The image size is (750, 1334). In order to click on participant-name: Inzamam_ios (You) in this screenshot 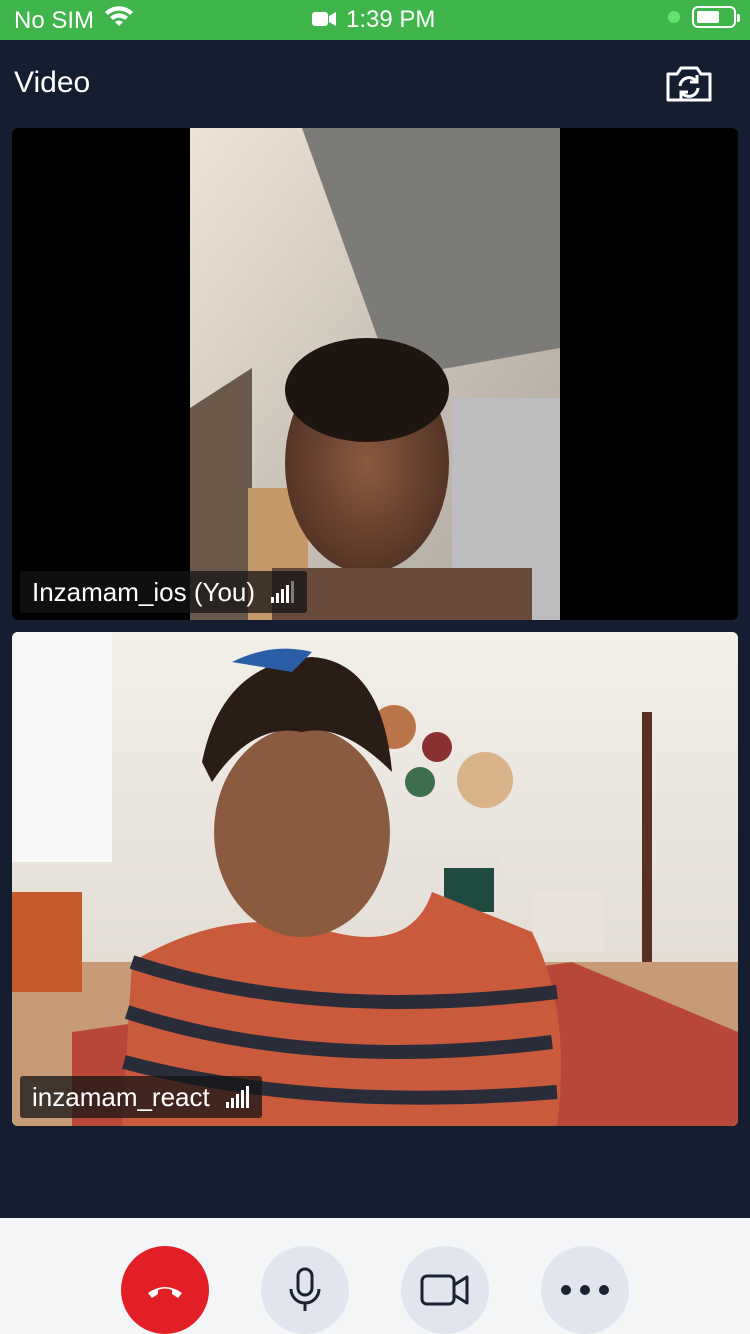, I will do `click(144, 591)`.